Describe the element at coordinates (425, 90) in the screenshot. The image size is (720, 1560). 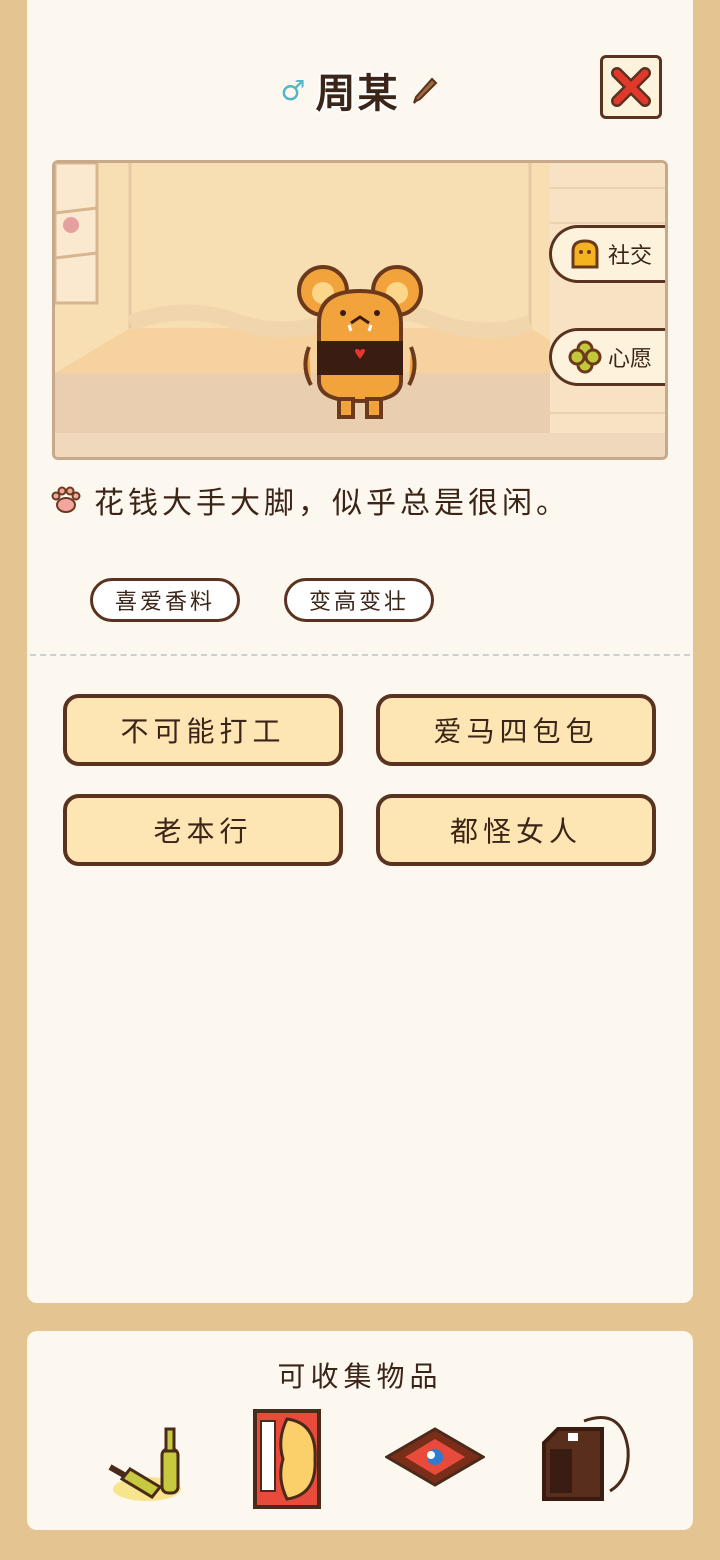
I see `edit-pencil-icon` at that location.